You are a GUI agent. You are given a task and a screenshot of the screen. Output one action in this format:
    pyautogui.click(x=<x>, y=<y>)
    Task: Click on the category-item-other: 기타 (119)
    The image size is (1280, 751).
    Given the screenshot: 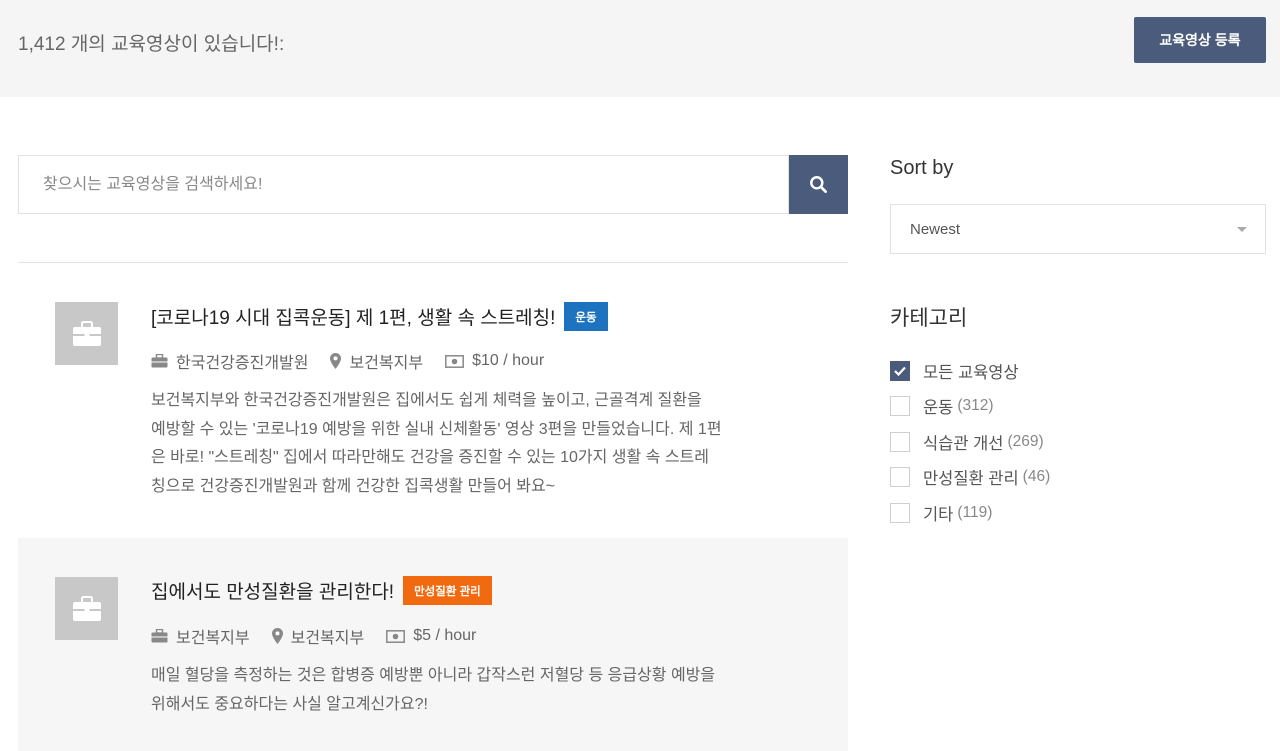 What is the action you would take?
    pyautogui.click(x=970, y=513)
    